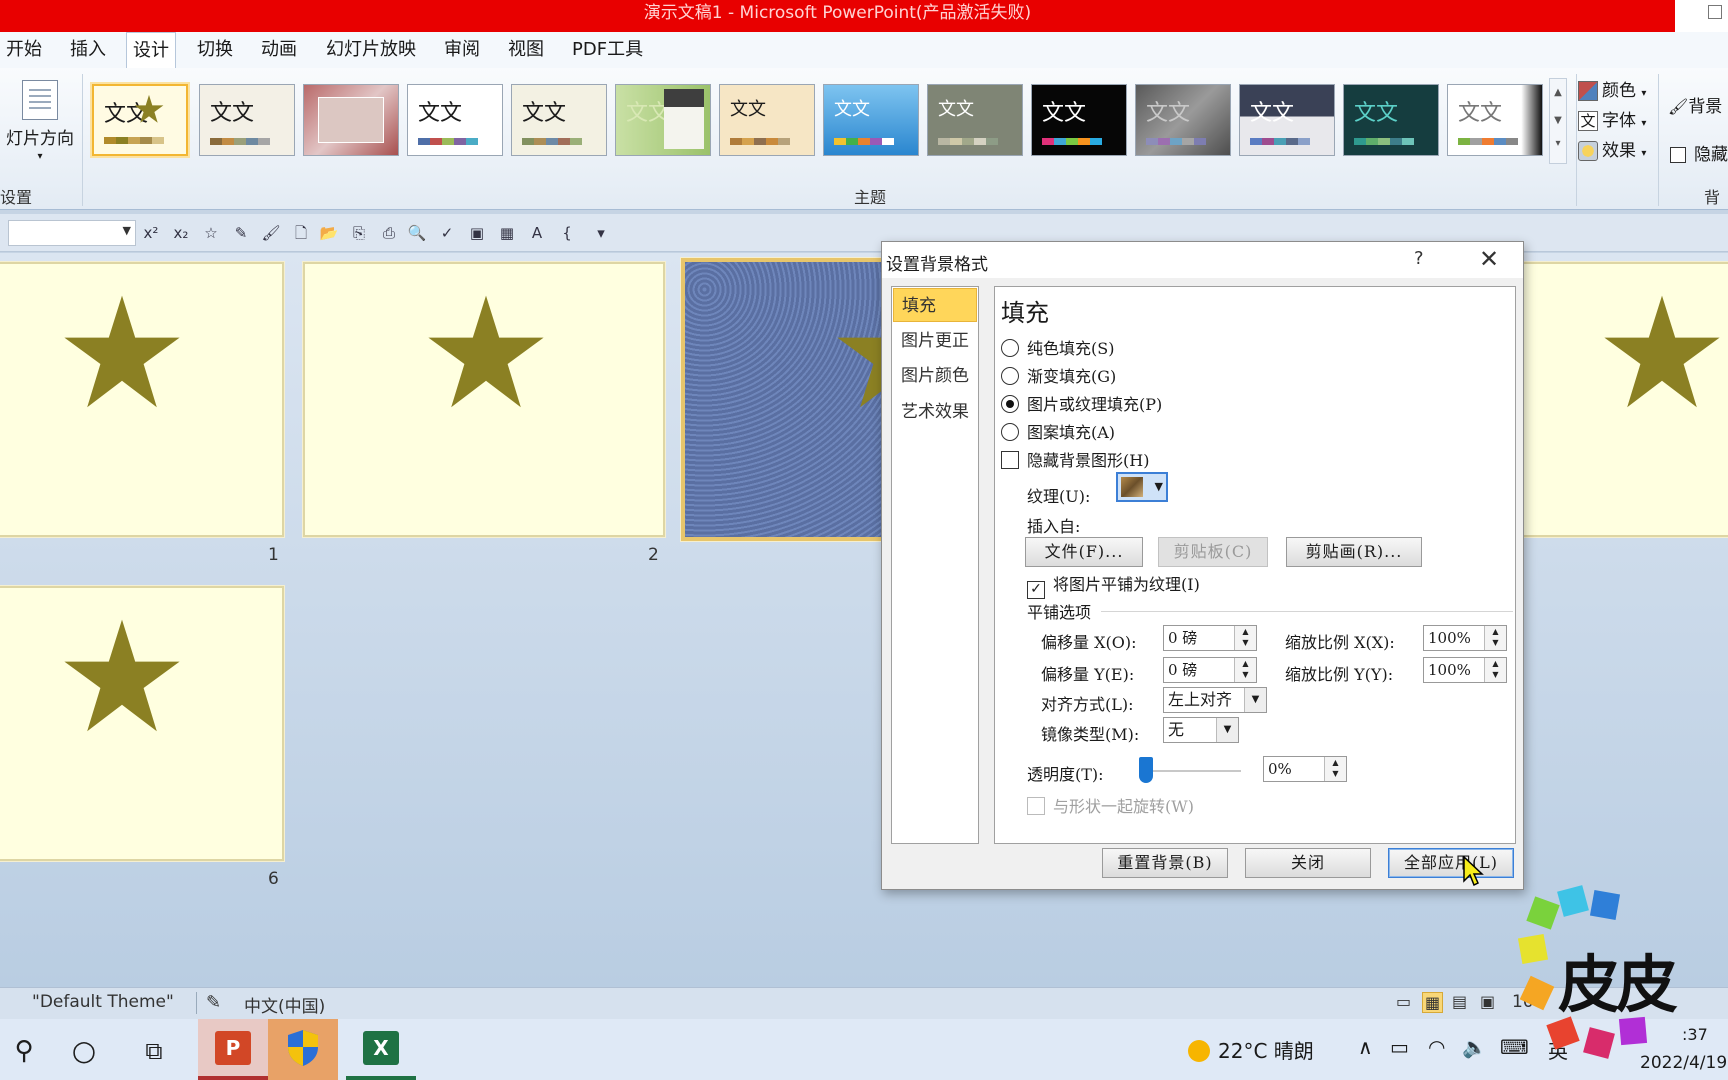 This screenshot has height=1080, width=1728. Describe the element at coordinates (447, 233) in the screenshot. I see `spell-check-icon: ✓` at that location.